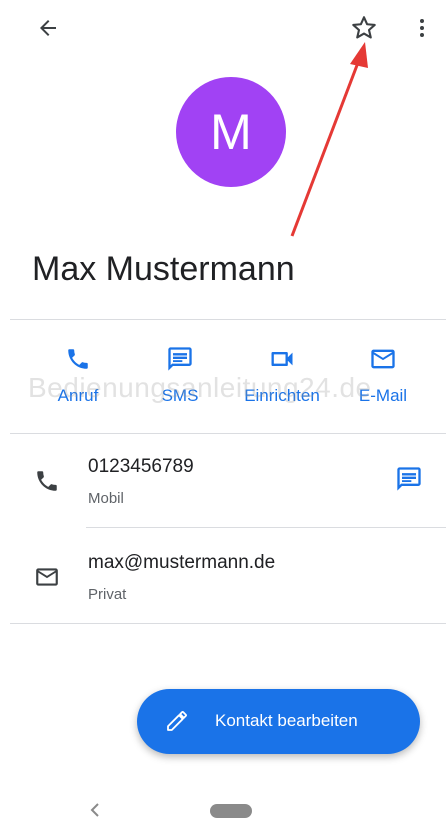 This screenshot has width=446, height=836. What do you see at coordinates (141, 466) in the screenshot?
I see `phone-number: 0123456789` at bounding box center [141, 466].